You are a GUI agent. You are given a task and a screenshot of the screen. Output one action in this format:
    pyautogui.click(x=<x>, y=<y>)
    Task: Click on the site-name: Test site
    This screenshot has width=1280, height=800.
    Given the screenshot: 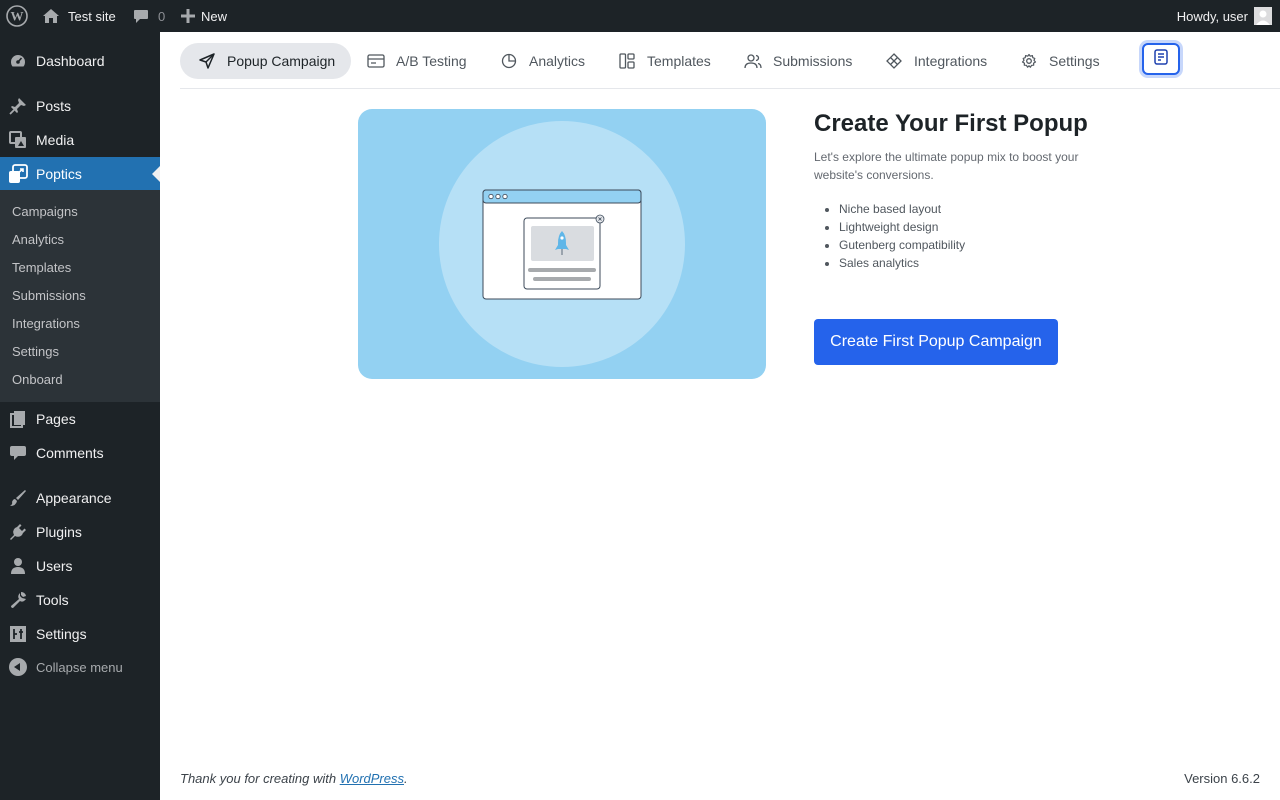 What is the action you would take?
    pyautogui.click(x=92, y=16)
    